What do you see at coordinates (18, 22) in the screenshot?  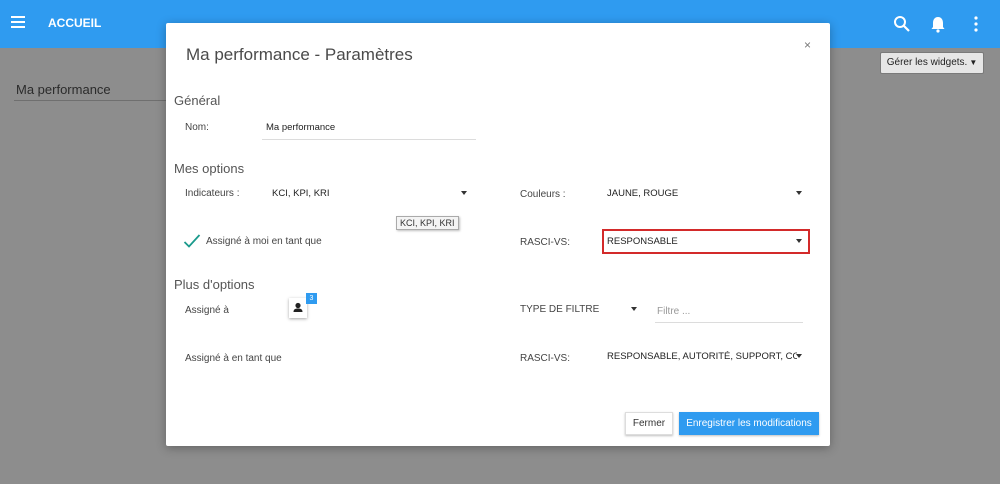 I see `menu-icon` at bounding box center [18, 22].